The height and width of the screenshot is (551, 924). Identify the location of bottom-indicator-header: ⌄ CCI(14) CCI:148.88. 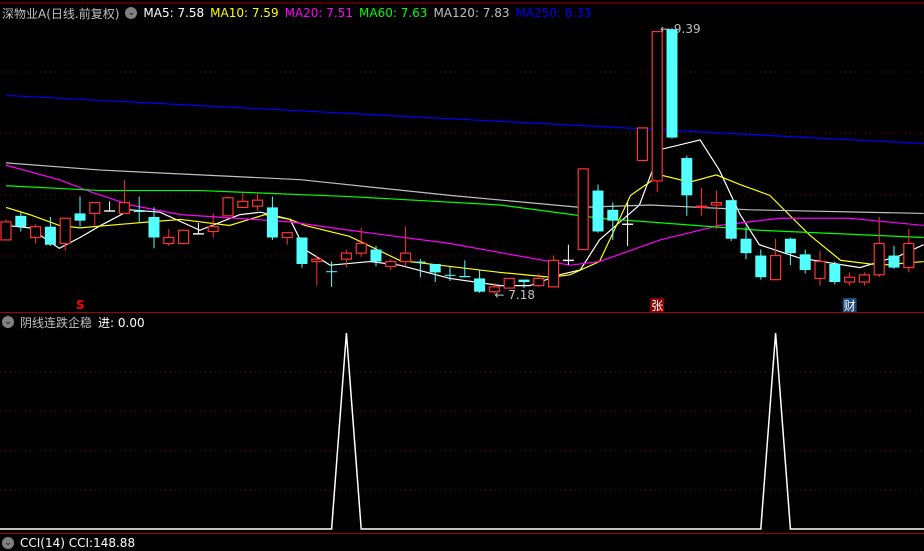
(68, 543).